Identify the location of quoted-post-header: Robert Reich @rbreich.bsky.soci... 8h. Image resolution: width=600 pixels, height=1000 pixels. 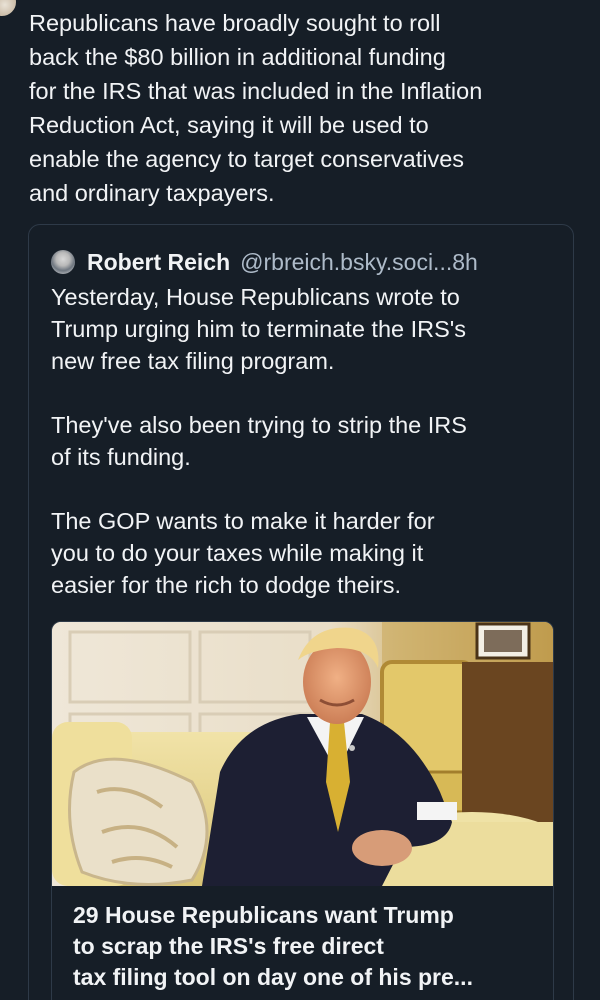
(264, 262).